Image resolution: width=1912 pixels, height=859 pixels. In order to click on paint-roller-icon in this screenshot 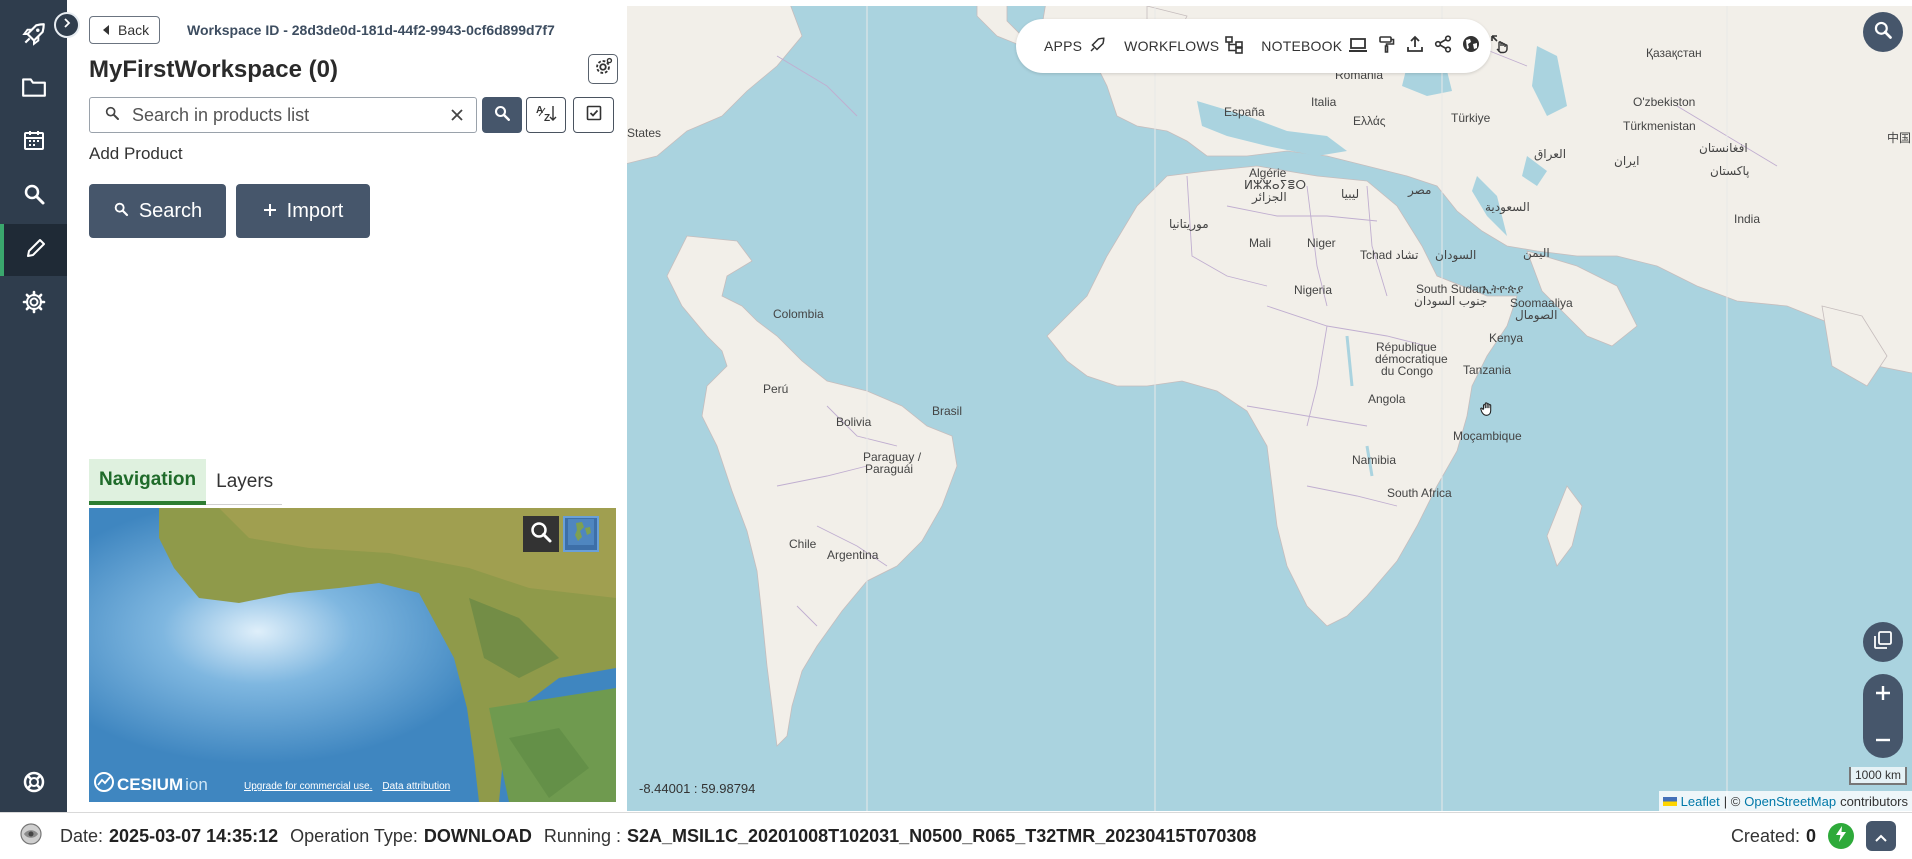, I will do `click(1387, 46)`.